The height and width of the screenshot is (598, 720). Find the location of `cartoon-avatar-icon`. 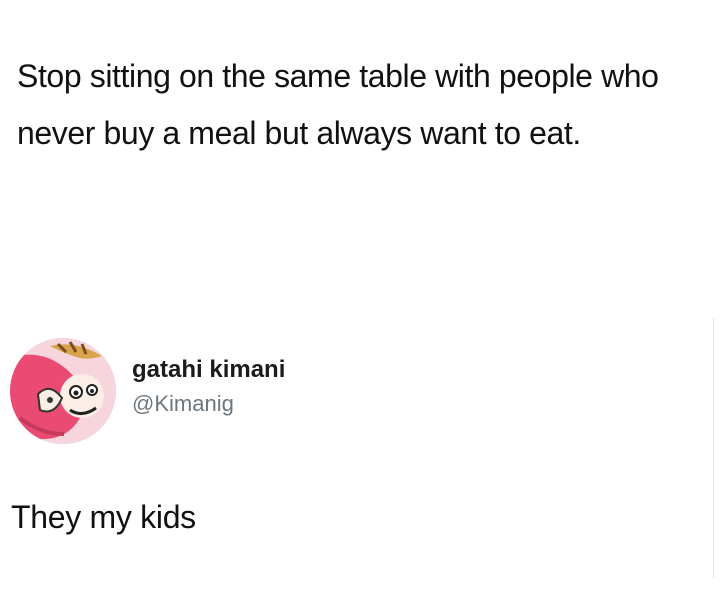

cartoon-avatar-icon is located at coordinates (63, 391).